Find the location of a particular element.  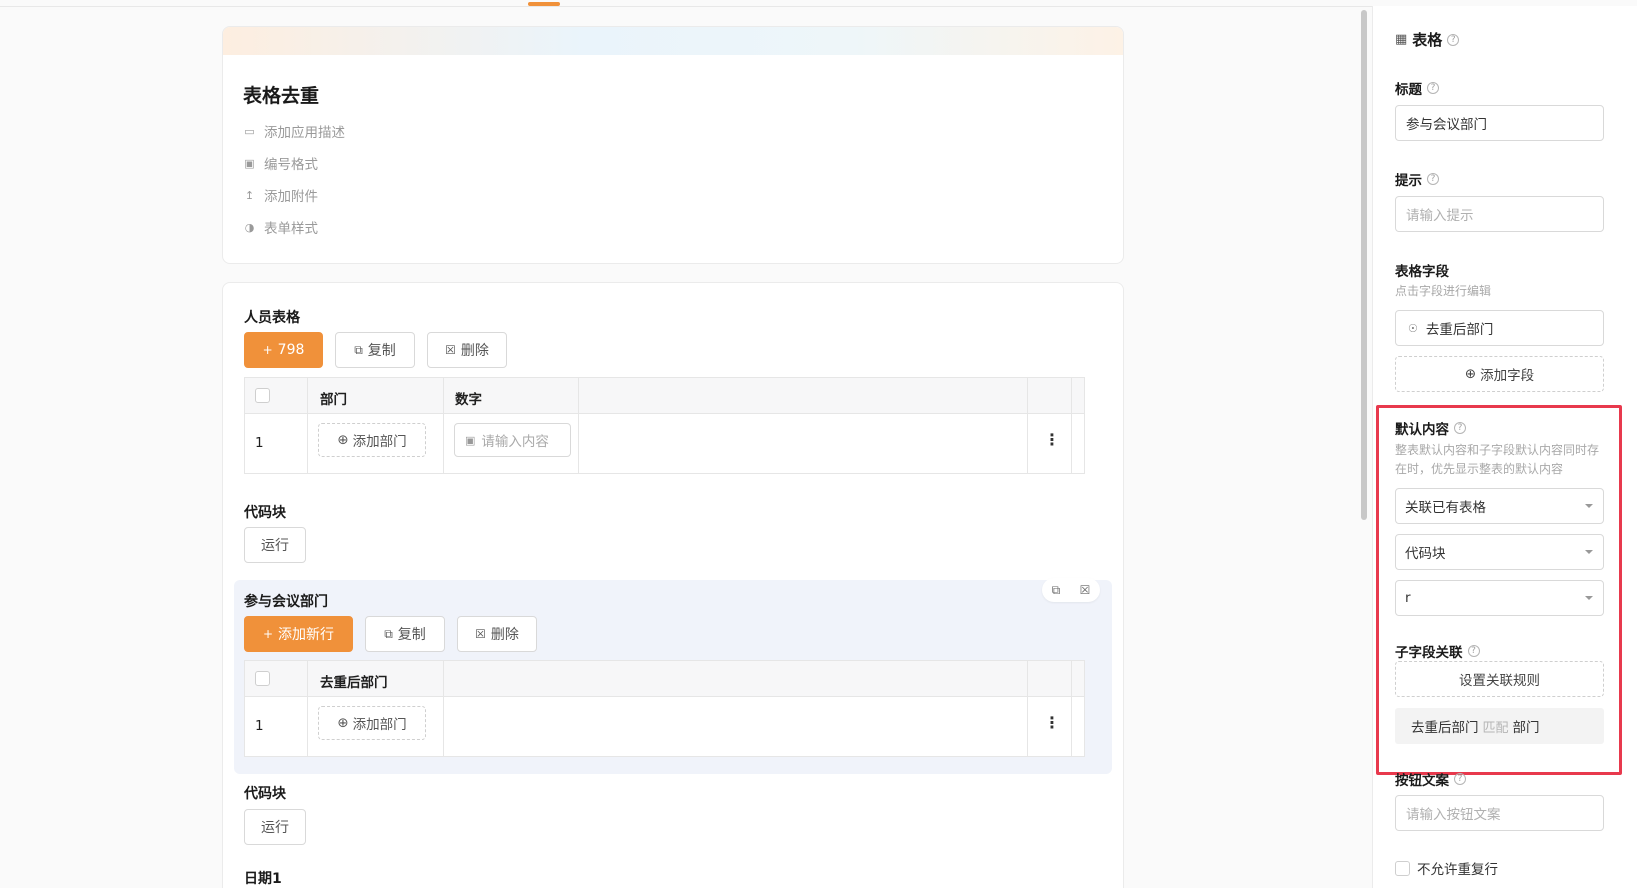

add-description-label: 添加应用描述 is located at coordinates (304, 133).